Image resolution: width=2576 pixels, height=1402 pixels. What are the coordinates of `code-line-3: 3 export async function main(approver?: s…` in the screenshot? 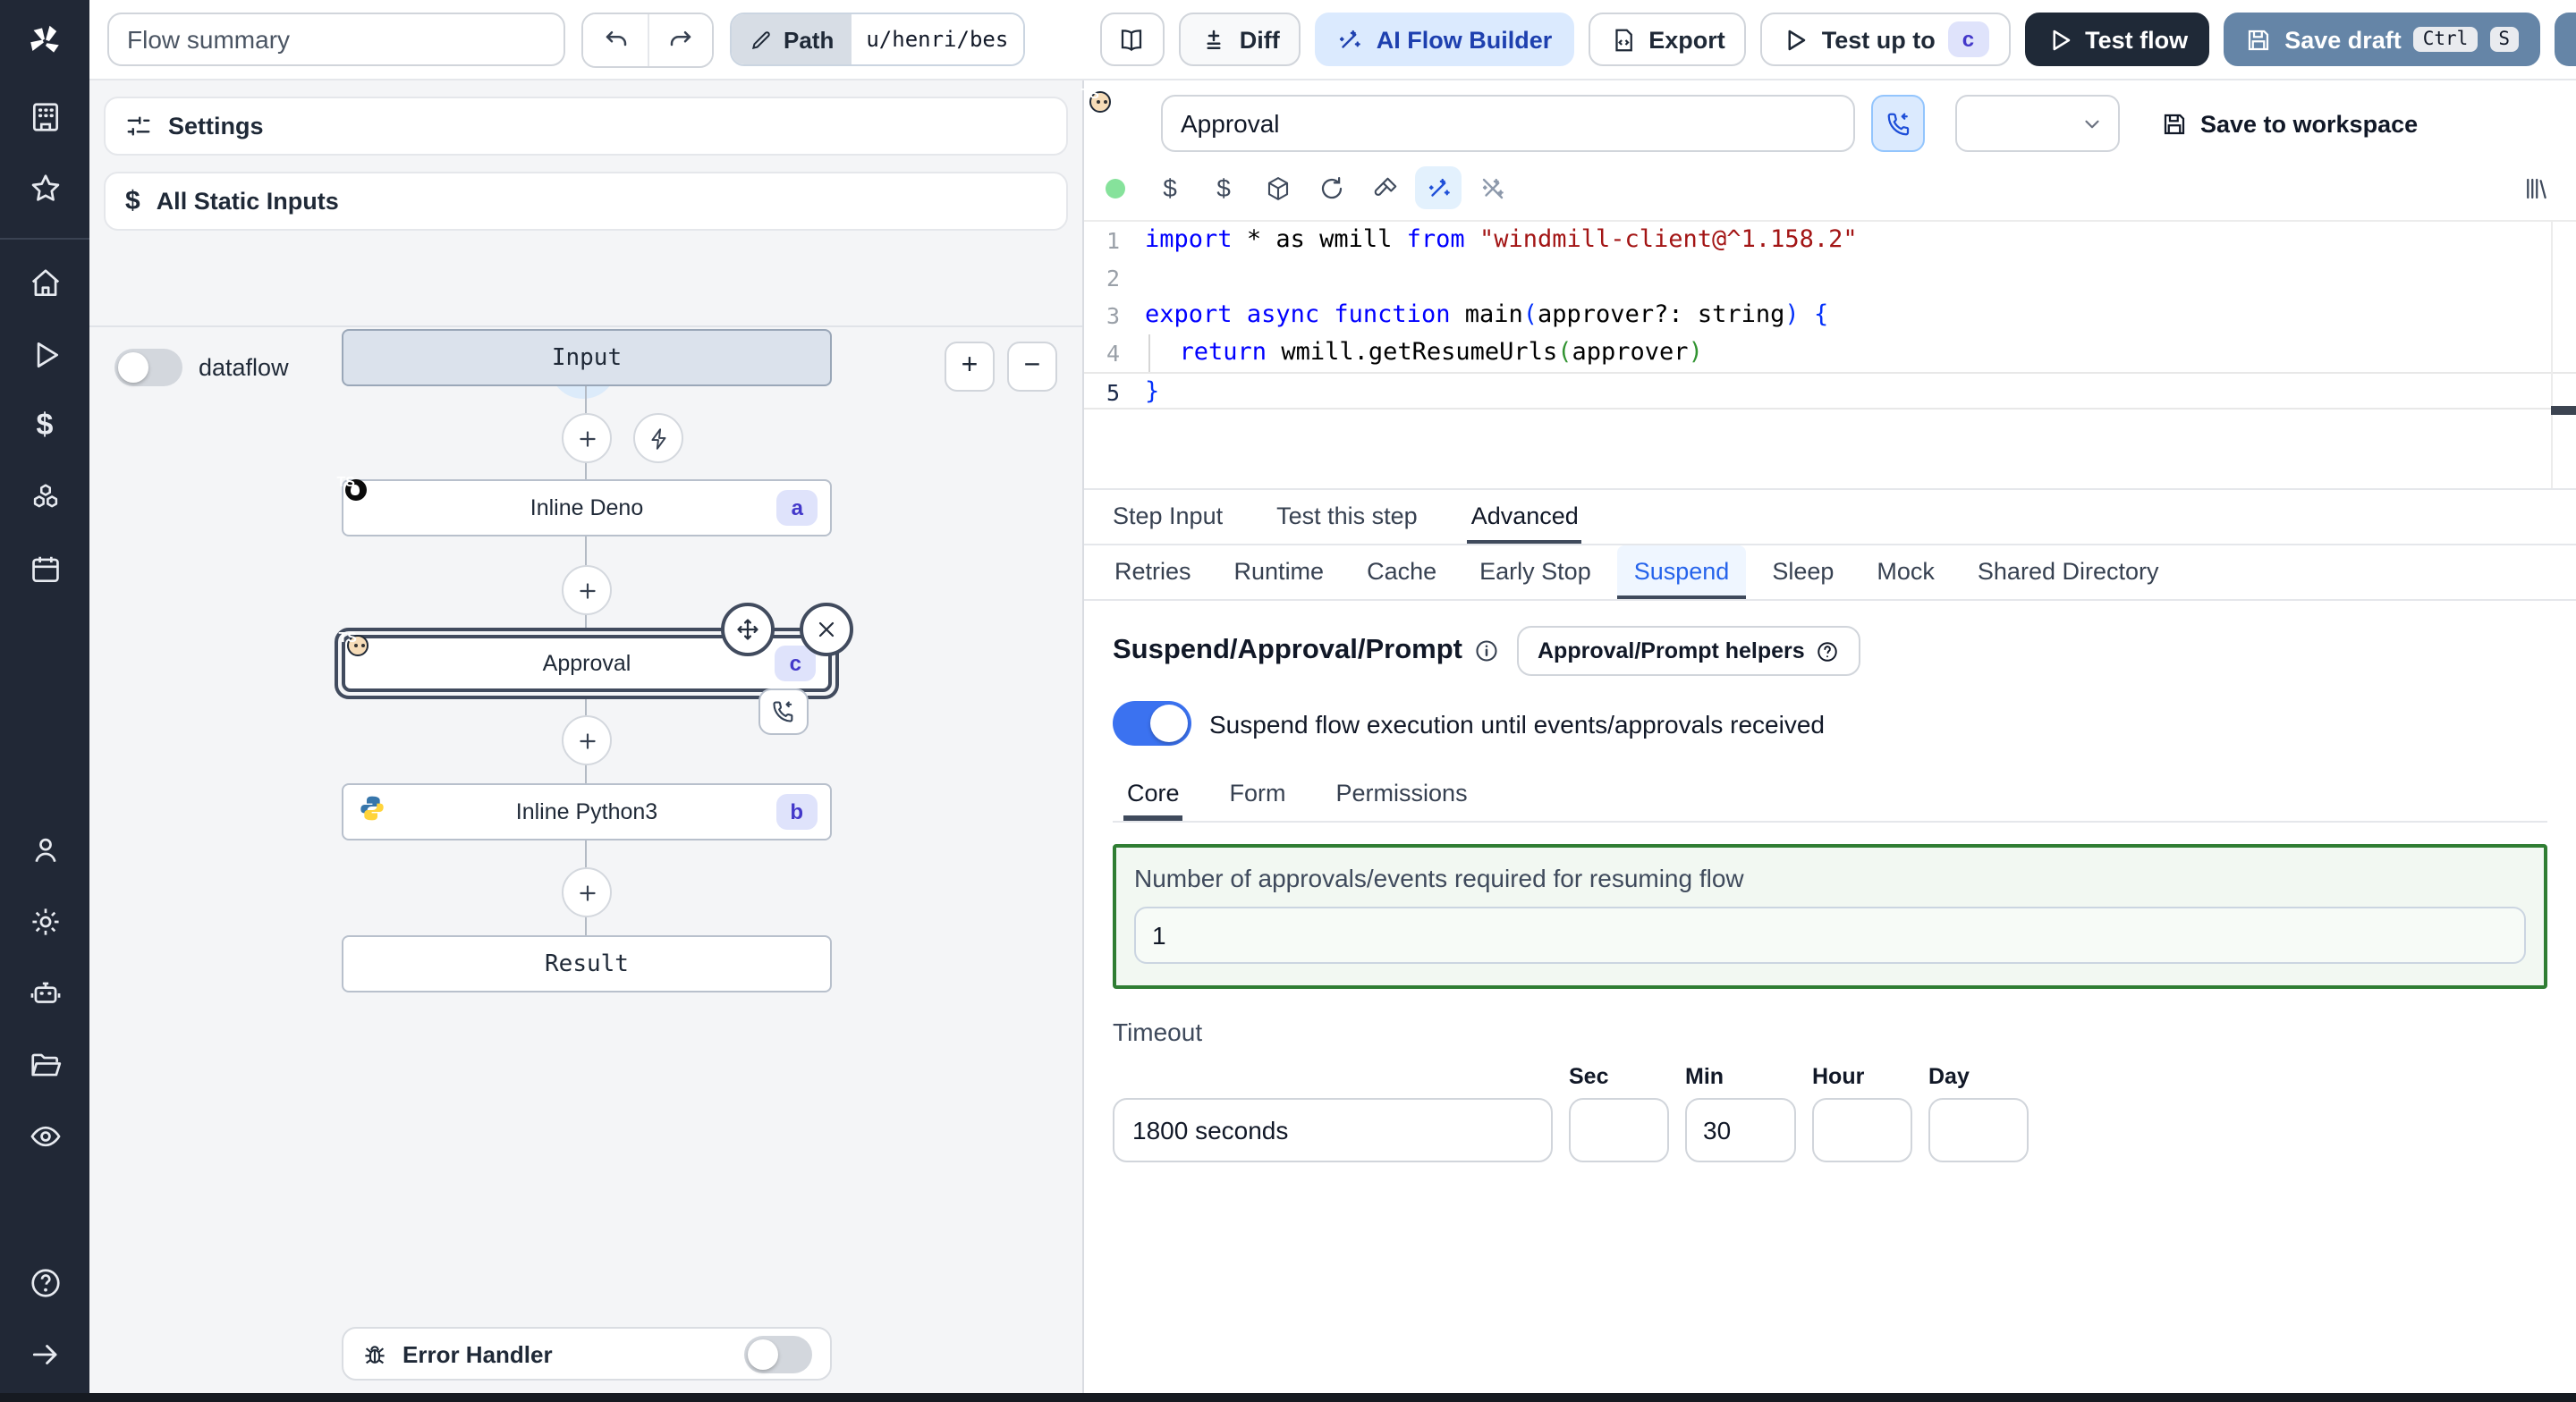 It's located at (1830, 315).